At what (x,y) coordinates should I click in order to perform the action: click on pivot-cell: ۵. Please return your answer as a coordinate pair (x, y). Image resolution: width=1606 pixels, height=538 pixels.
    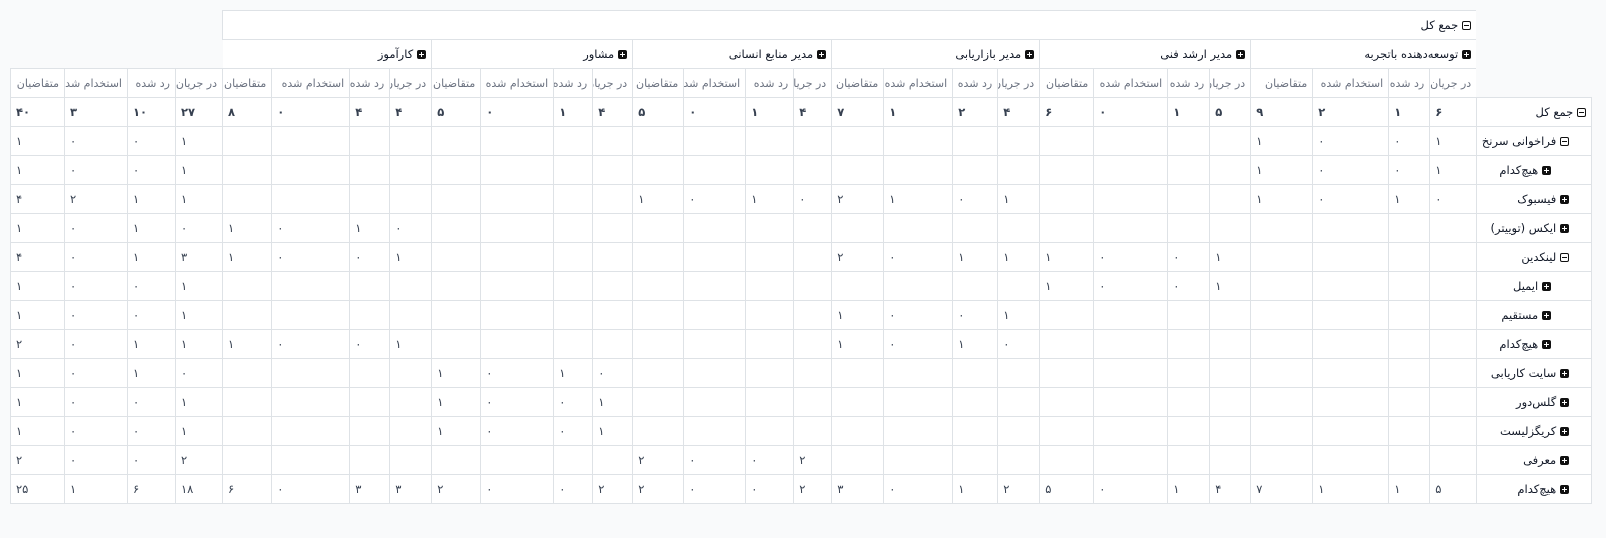
    Looking at the image, I should click on (1230, 112).